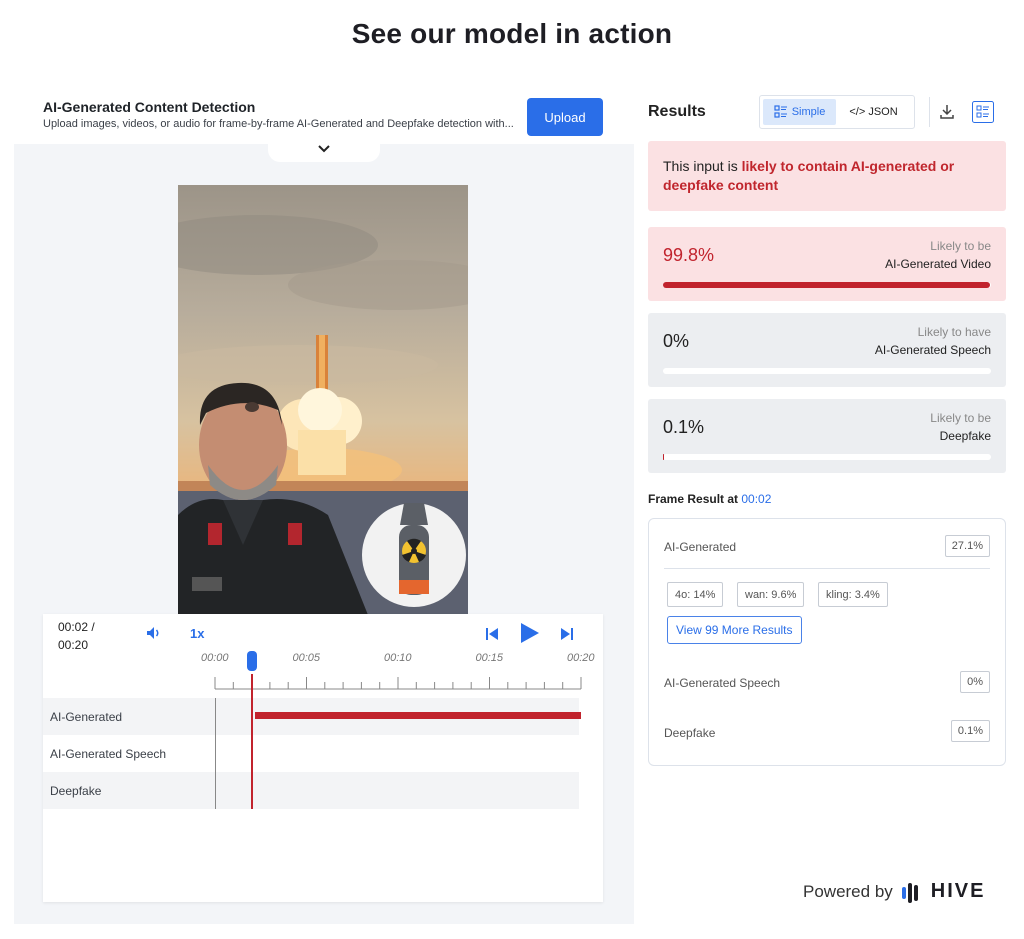 The image size is (1024, 939). What do you see at coordinates (693, 499) in the screenshot?
I see `frame-result-label: Frame Result at` at bounding box center [693, 499].